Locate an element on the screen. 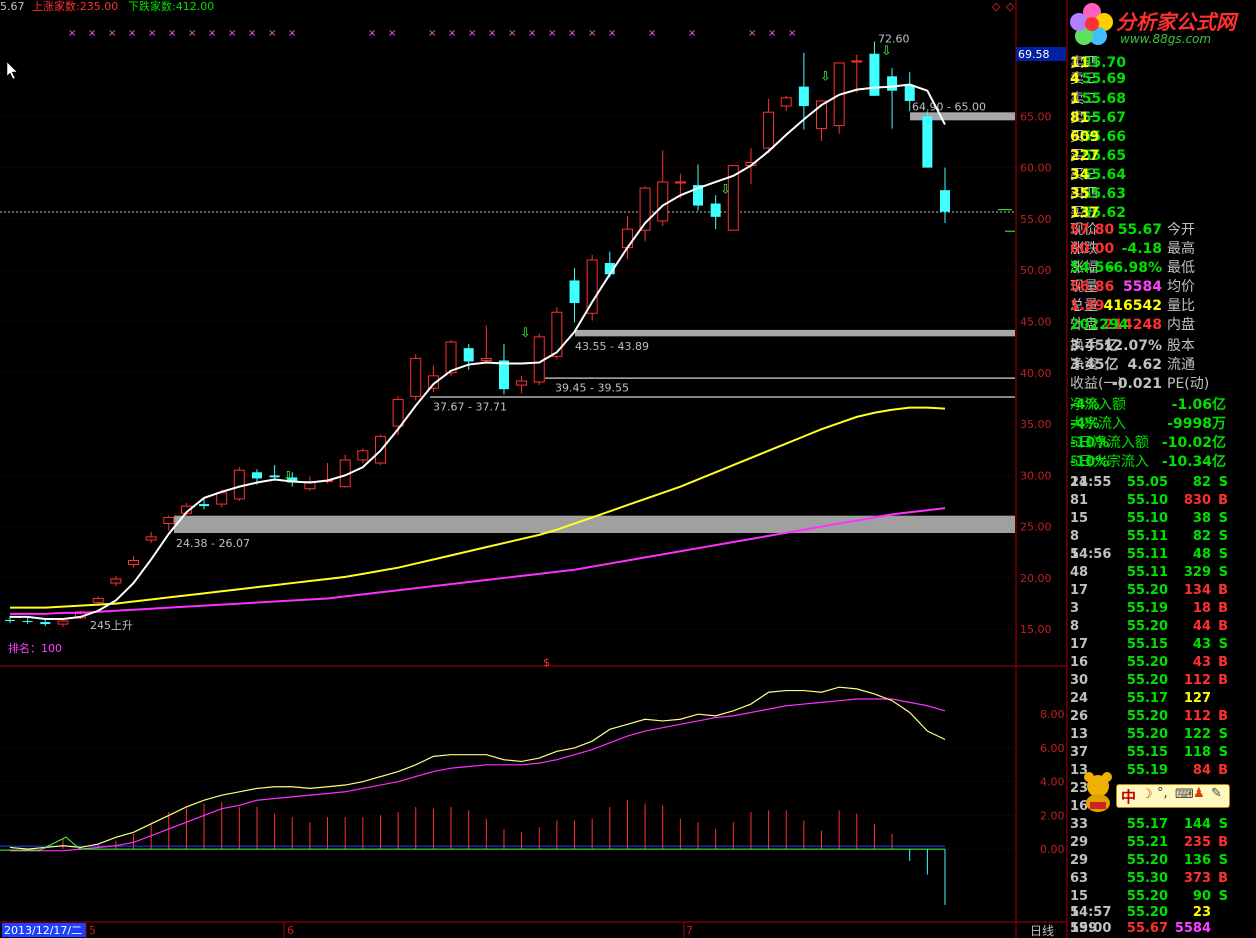 This screenshot has width=1256, height=938. keyboard-icon: ⌨ is located at coordinates (1184, 794).